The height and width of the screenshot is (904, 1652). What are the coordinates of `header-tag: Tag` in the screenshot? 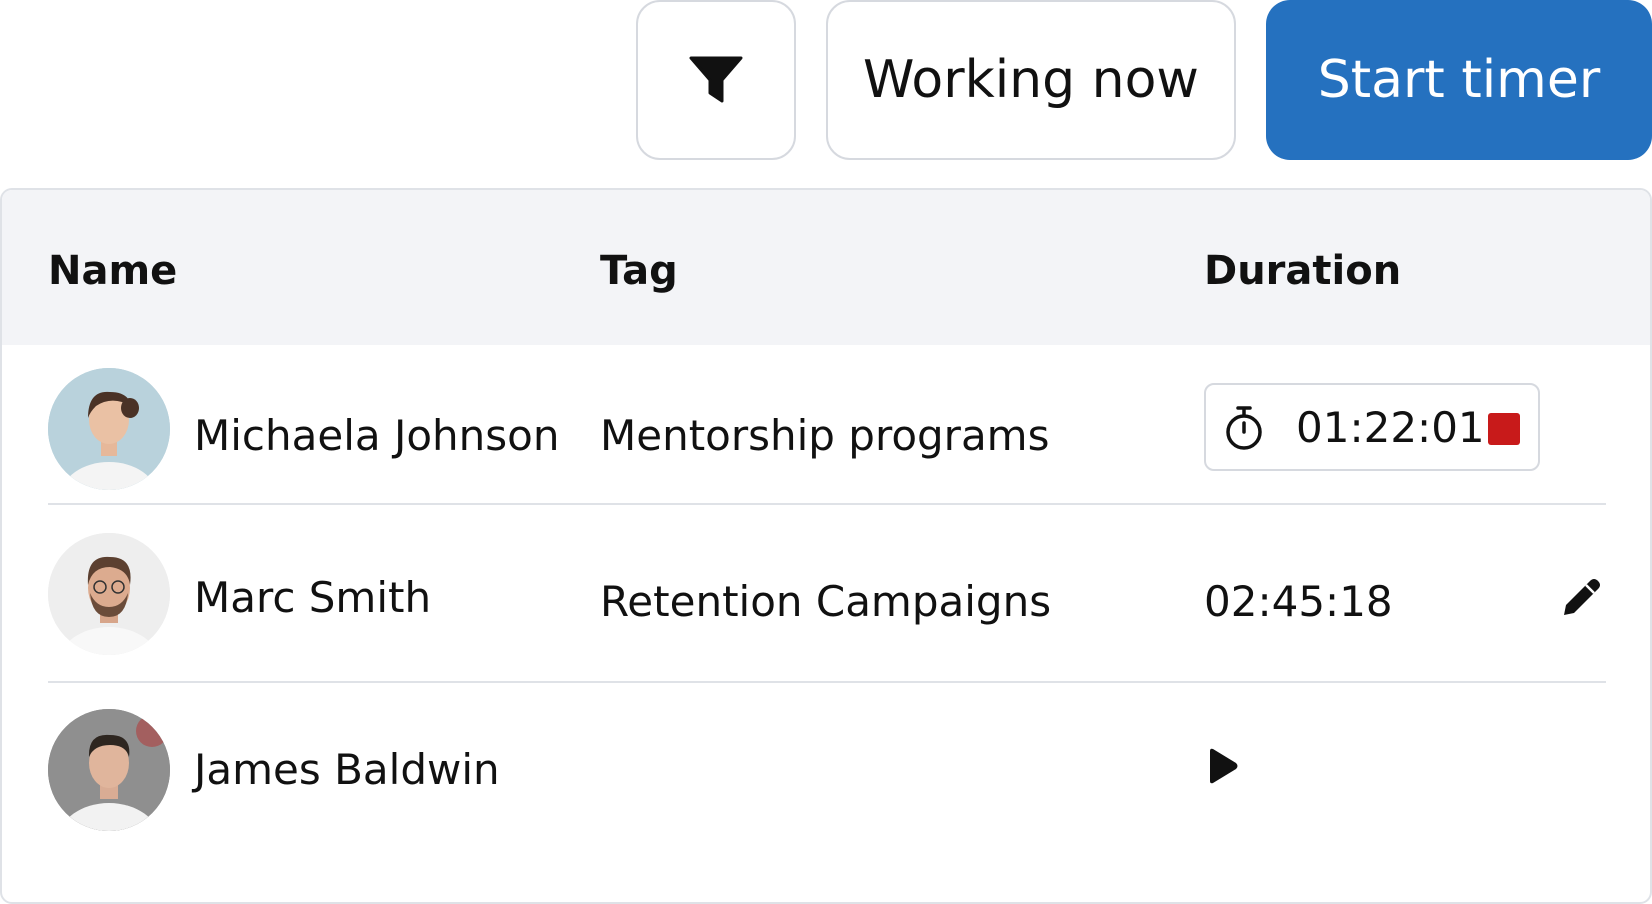 It's located at (639, 271).